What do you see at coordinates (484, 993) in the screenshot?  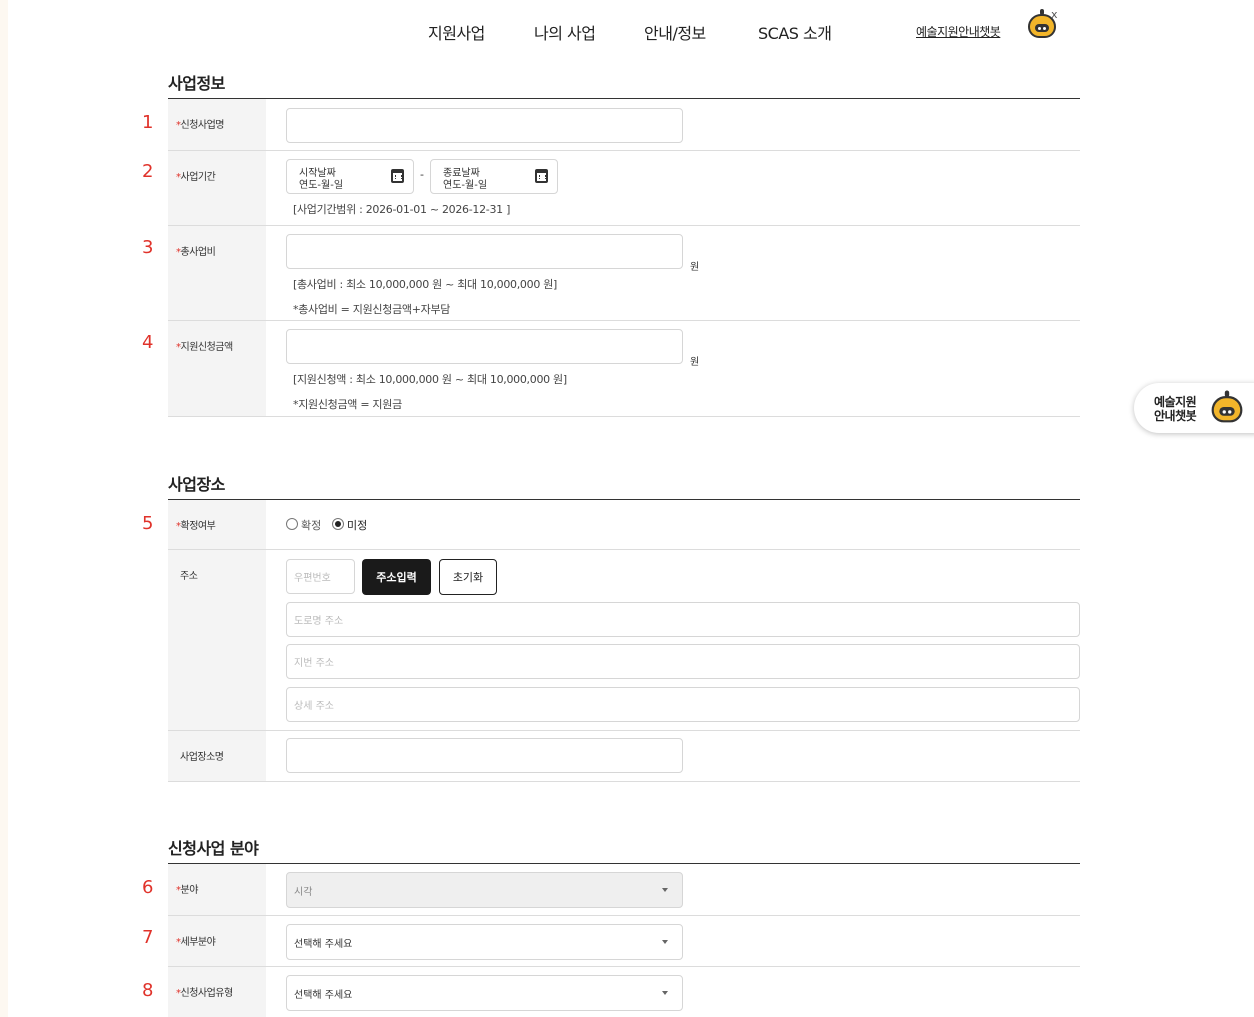 I see `project-type-select: 선택해 주세요` at bounding box center [484, 993].